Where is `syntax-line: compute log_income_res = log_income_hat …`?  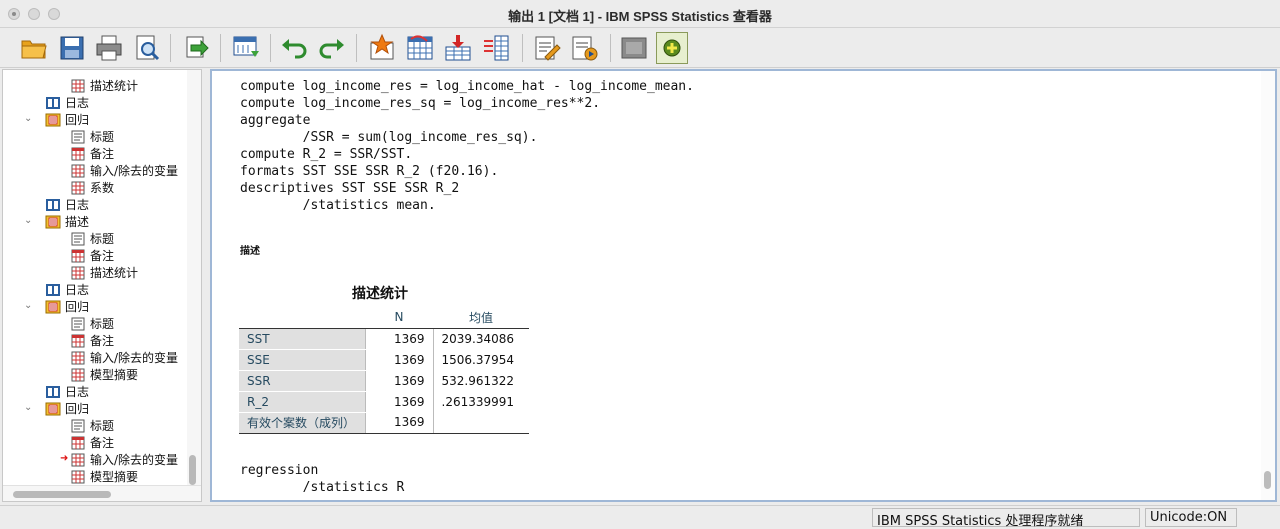 syntax-line: compute log_income_res = log_income_hat … is located at coordinates (467, 86).